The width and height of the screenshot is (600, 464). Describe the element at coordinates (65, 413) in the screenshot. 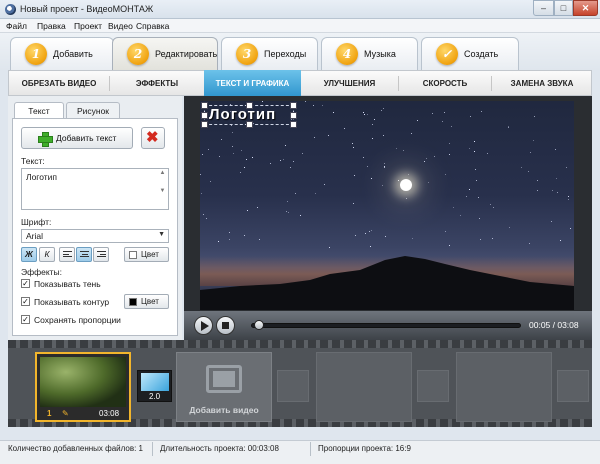

I see `edit-pencil-icon: ✎` at that location.